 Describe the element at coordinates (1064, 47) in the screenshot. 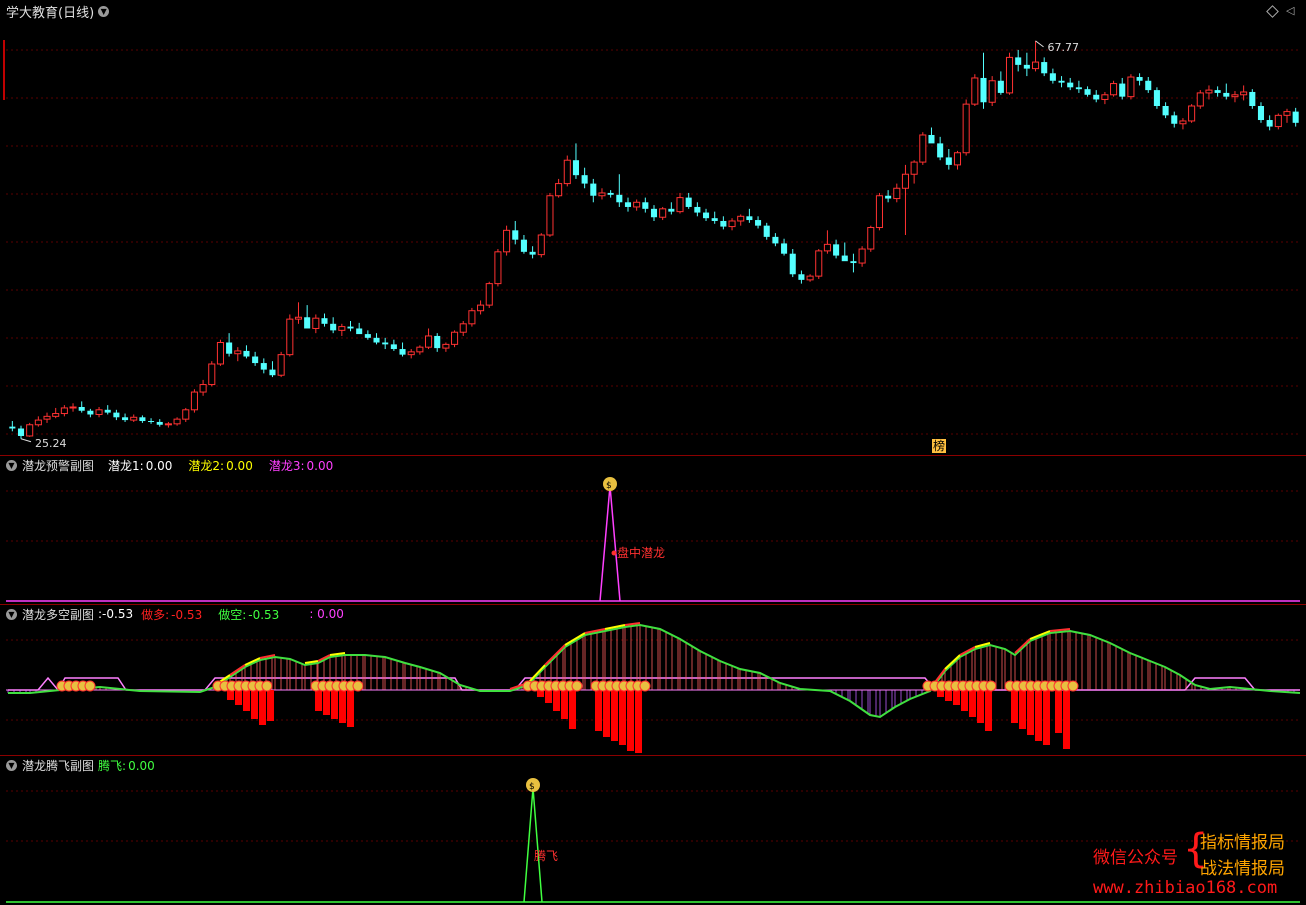

I see `high-label: 67.77` at that location.